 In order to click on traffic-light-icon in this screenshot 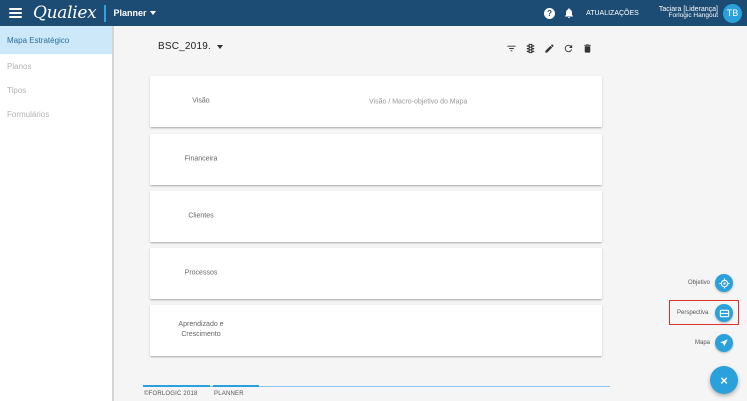, I will do `click(530, 48)`.